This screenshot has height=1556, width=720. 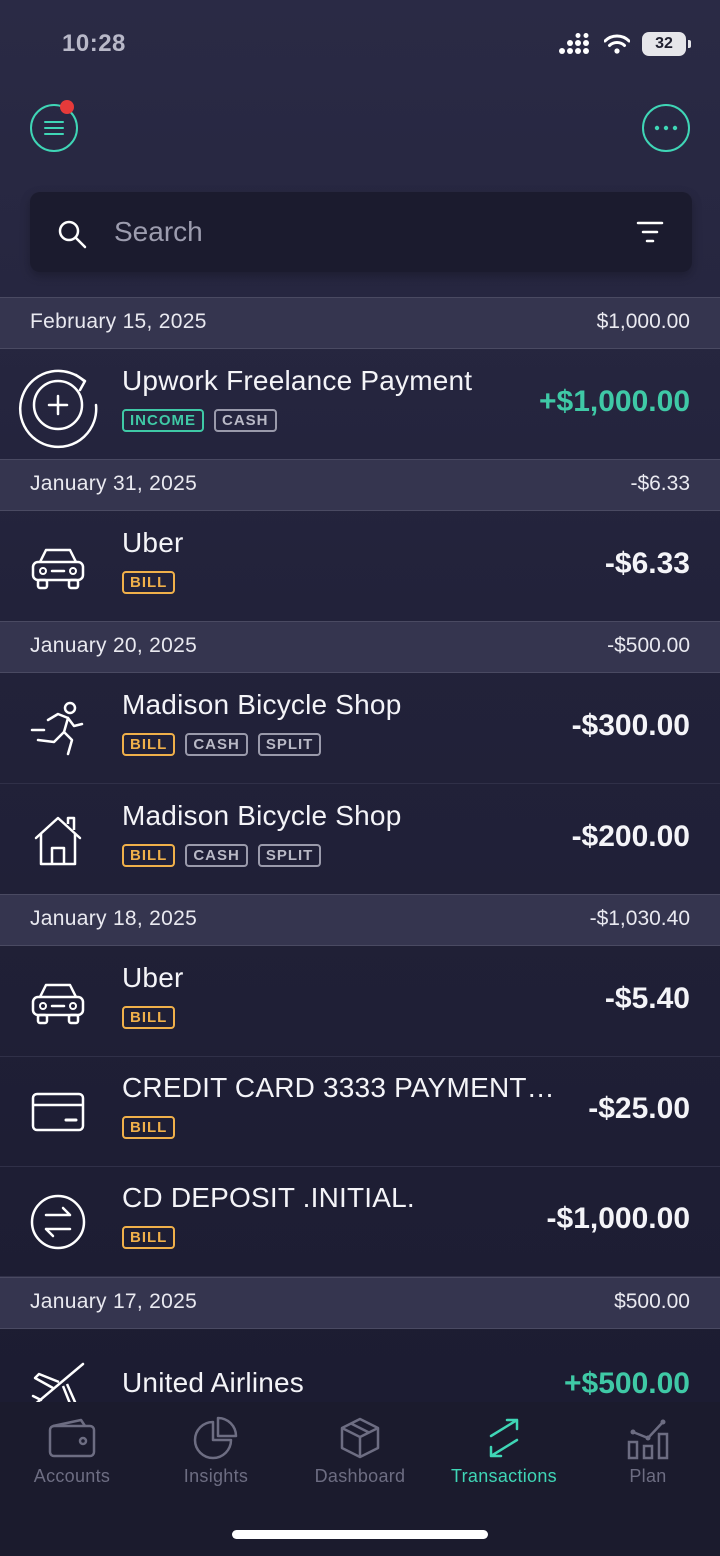 I want to click on transaction-tags: INCOME CASH, so click(x=199, y=420).